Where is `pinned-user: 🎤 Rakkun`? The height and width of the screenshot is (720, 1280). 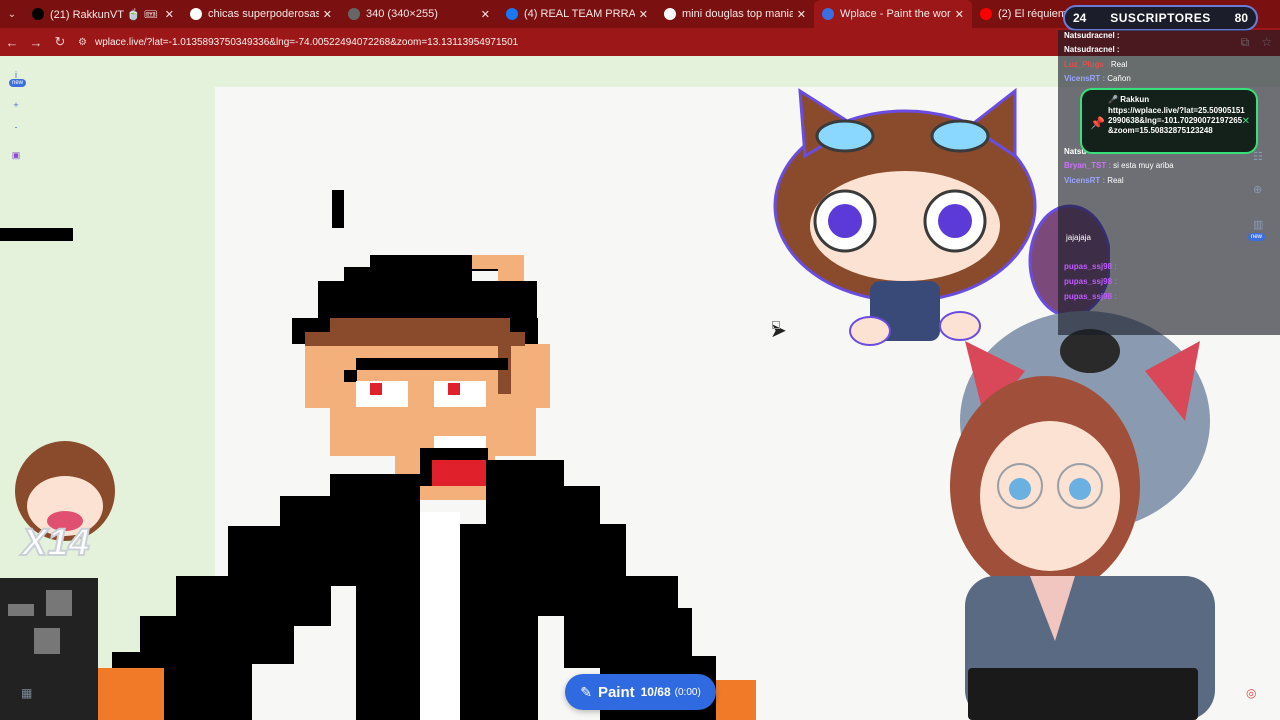 pinned-user: 🎤 Rakkun is located at coordinates (1129, 99).